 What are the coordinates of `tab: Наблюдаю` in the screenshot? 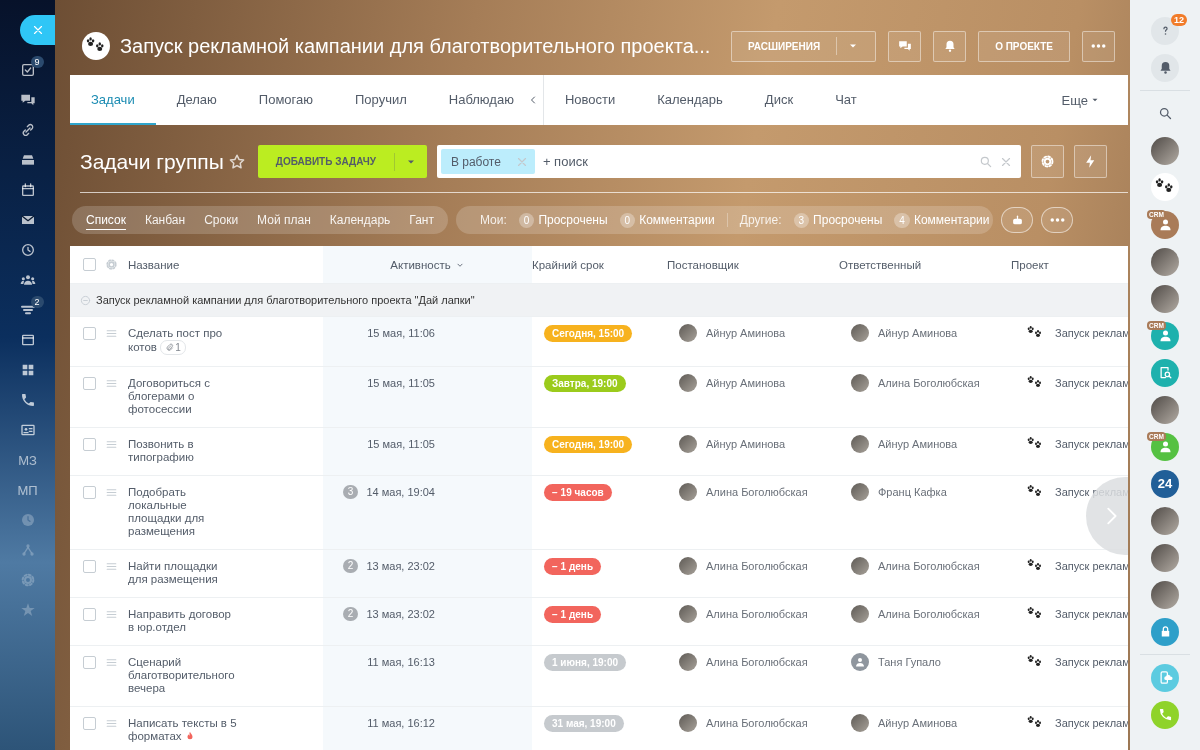 It's located at (481, 100).